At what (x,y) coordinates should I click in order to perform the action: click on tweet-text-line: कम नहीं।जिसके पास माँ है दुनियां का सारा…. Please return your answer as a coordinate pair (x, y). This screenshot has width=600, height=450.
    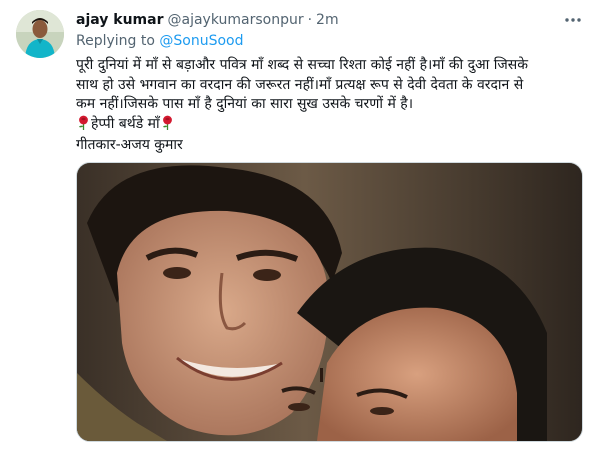
    Looking at the image, I should click on (245, 104).